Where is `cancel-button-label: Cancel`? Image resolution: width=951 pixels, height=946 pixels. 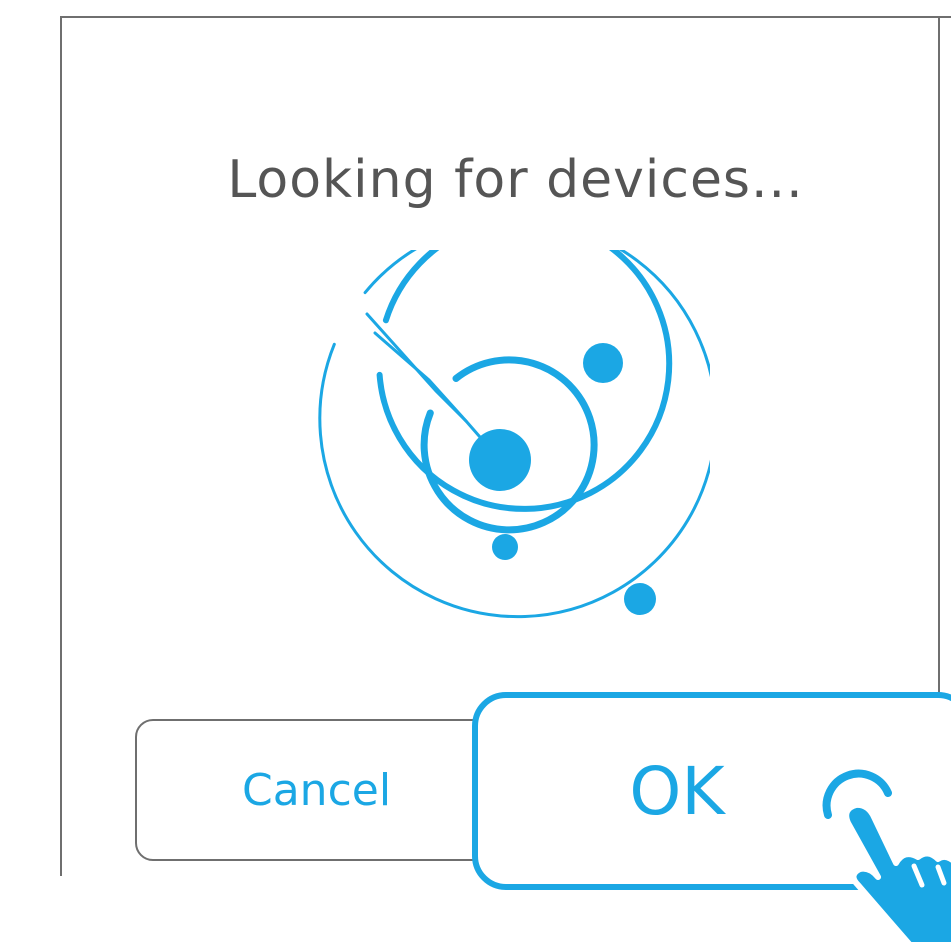 cancel-button-label: Cancel is located at coordinates (317, 790).